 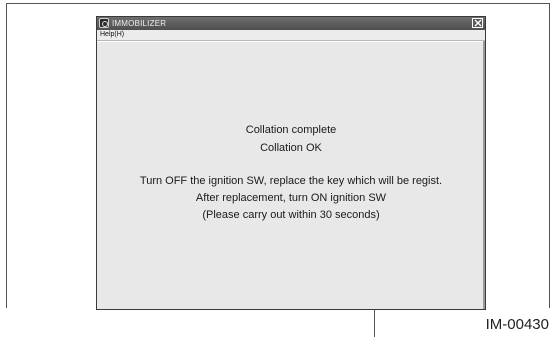 What do you see at coordinates (112, 35) in the screenshot?
I see `menu-help: Help(H)` at bounding box center [112, 35].